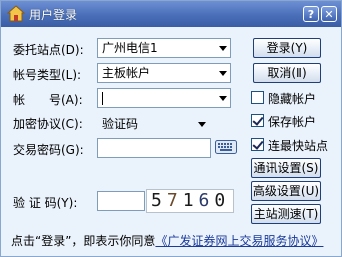 Image resolution: width=342 pixels, height=257 pixels. Describe the element at coordinates (298, 145) in the screenshot. I see `fastest-site-label: 连最快站点` at that location.